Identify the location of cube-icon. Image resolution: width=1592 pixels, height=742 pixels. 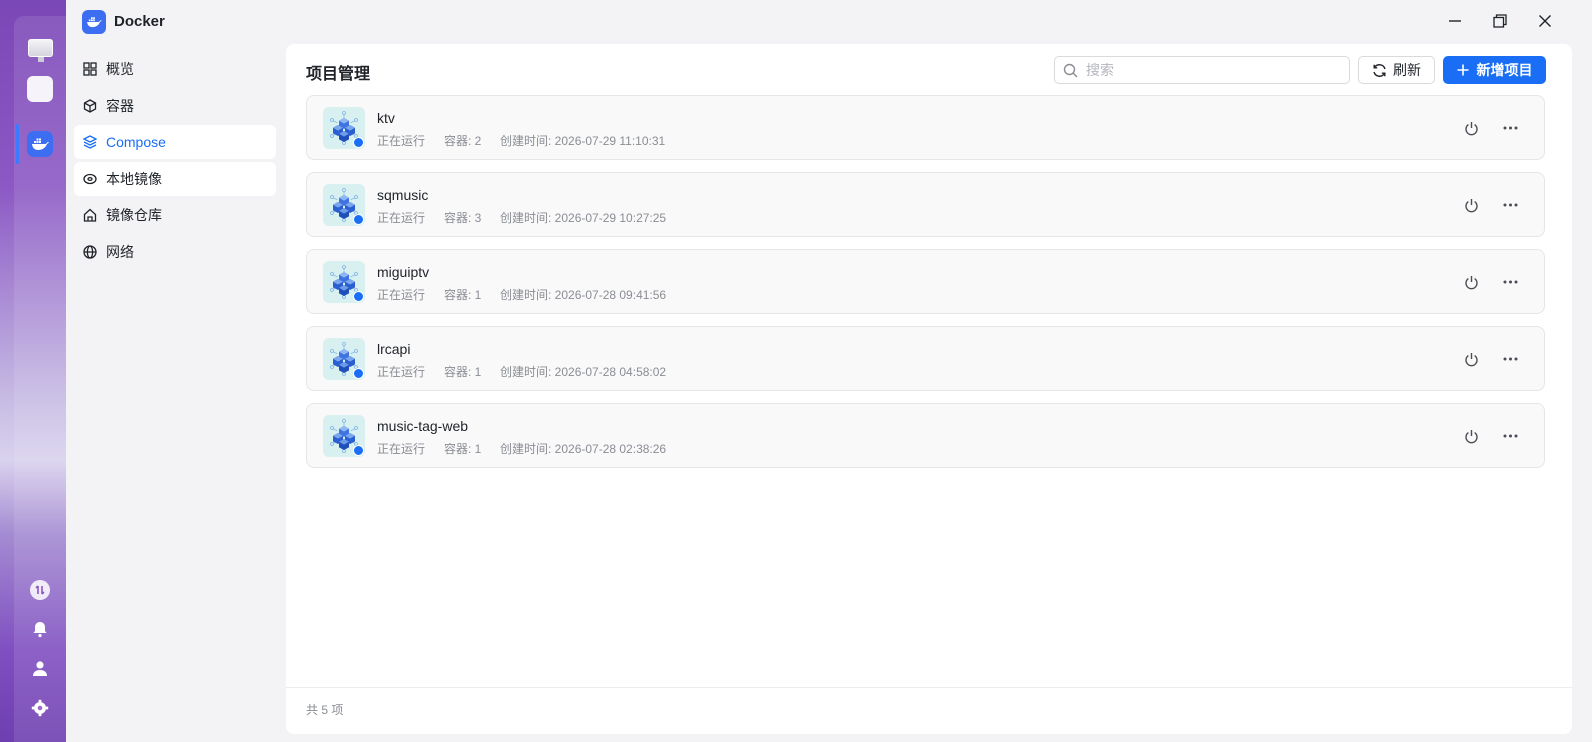
(90, 106).